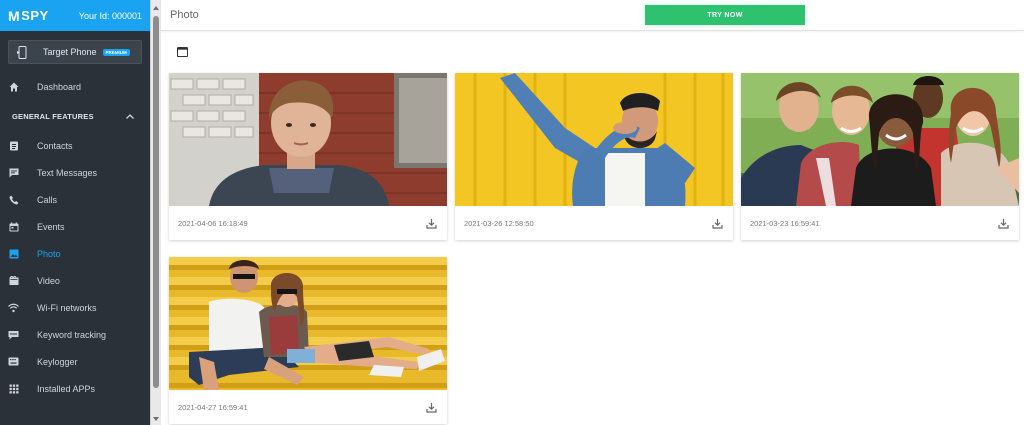 The height and width of the screenshot is (425, 1024). I want to click on keyboard-icon, so click(13, 361).